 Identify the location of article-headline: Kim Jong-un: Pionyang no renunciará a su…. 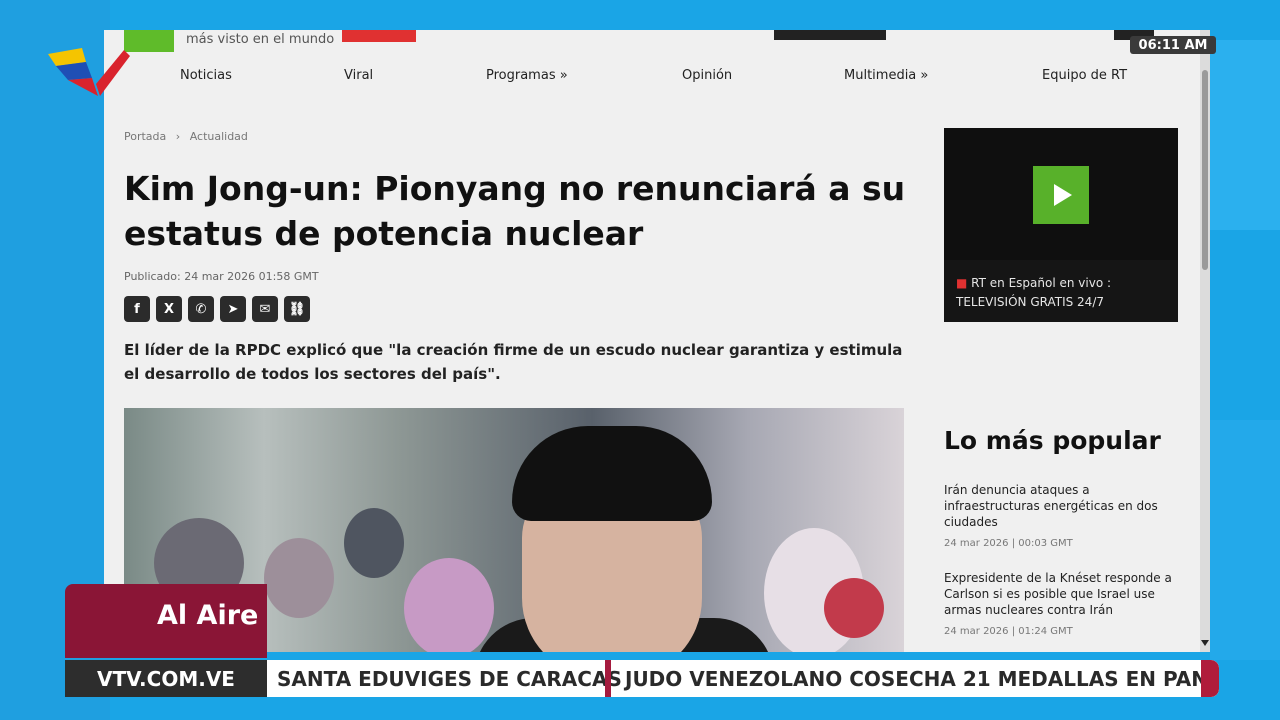
(515, 211).